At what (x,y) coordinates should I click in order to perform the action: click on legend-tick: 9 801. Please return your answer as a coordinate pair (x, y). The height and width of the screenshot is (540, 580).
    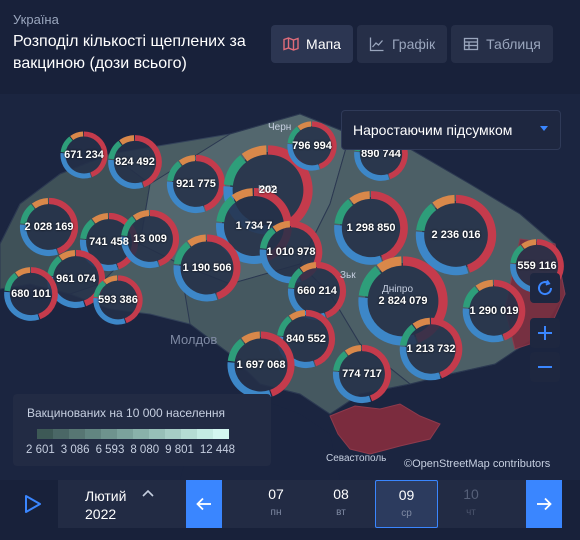
    Looking at the image, I should click on (179, 450).